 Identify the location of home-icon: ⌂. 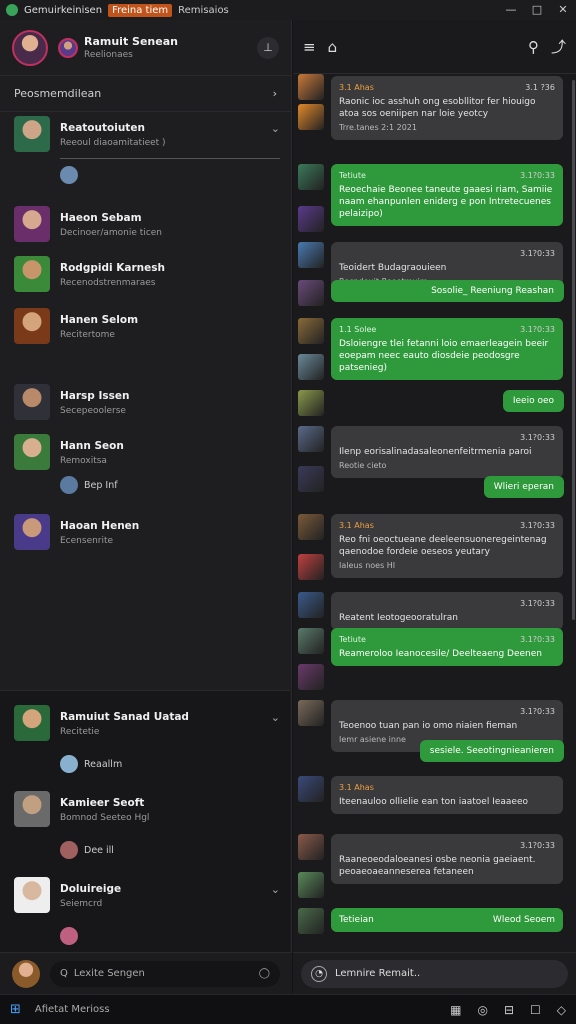
(333, 47).